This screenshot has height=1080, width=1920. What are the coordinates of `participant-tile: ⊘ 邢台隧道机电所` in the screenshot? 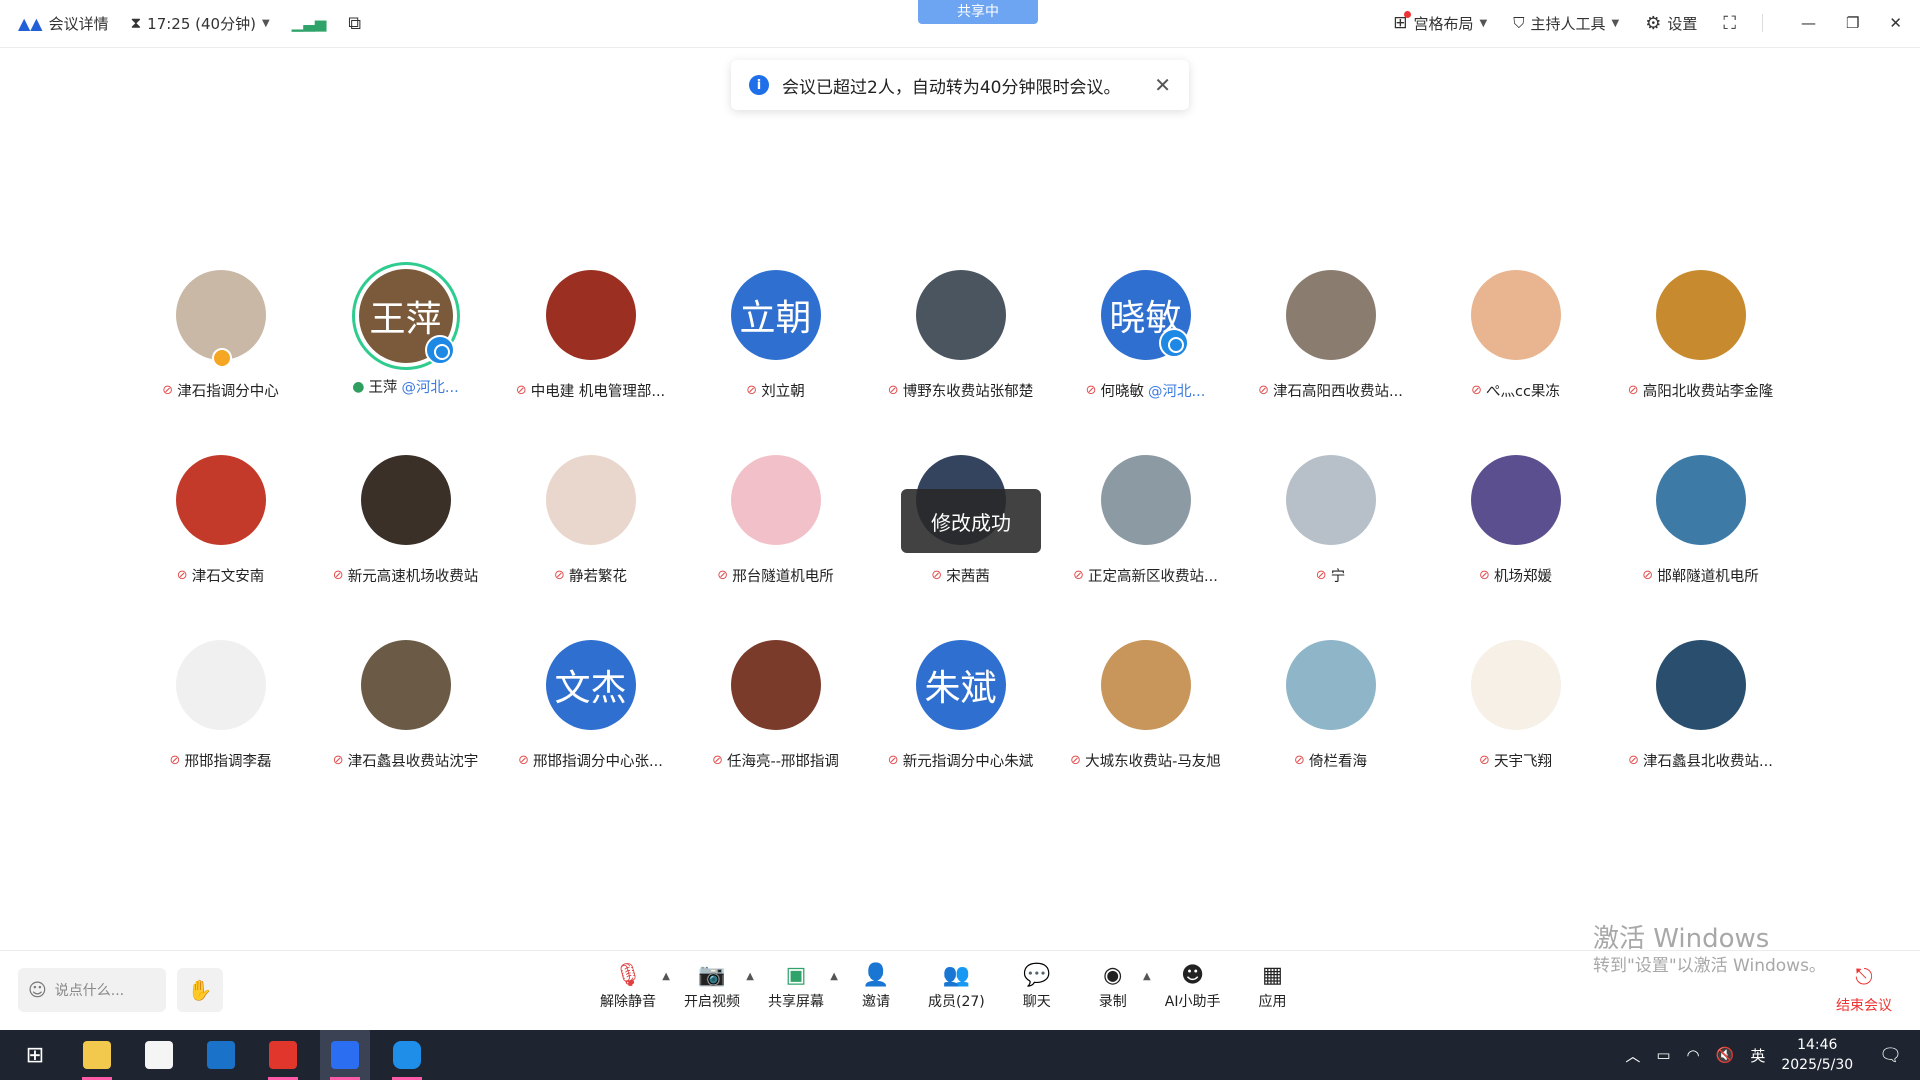 It's located at (775, 539).